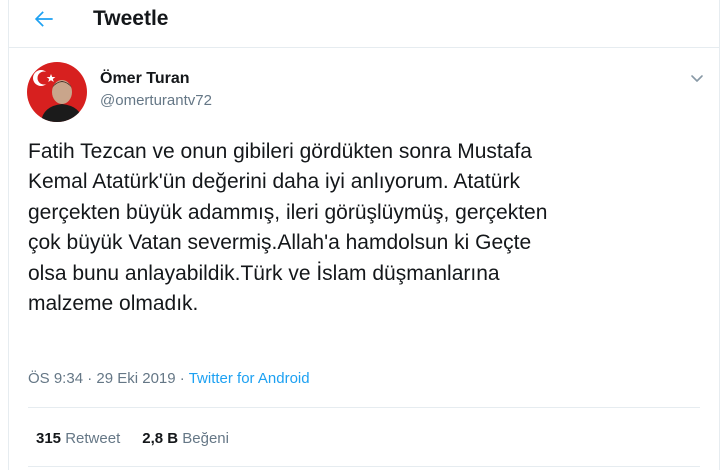  Describe the element at coordinates (44, 19) in the screenshot. I see `arrow-left-icon` at that location.